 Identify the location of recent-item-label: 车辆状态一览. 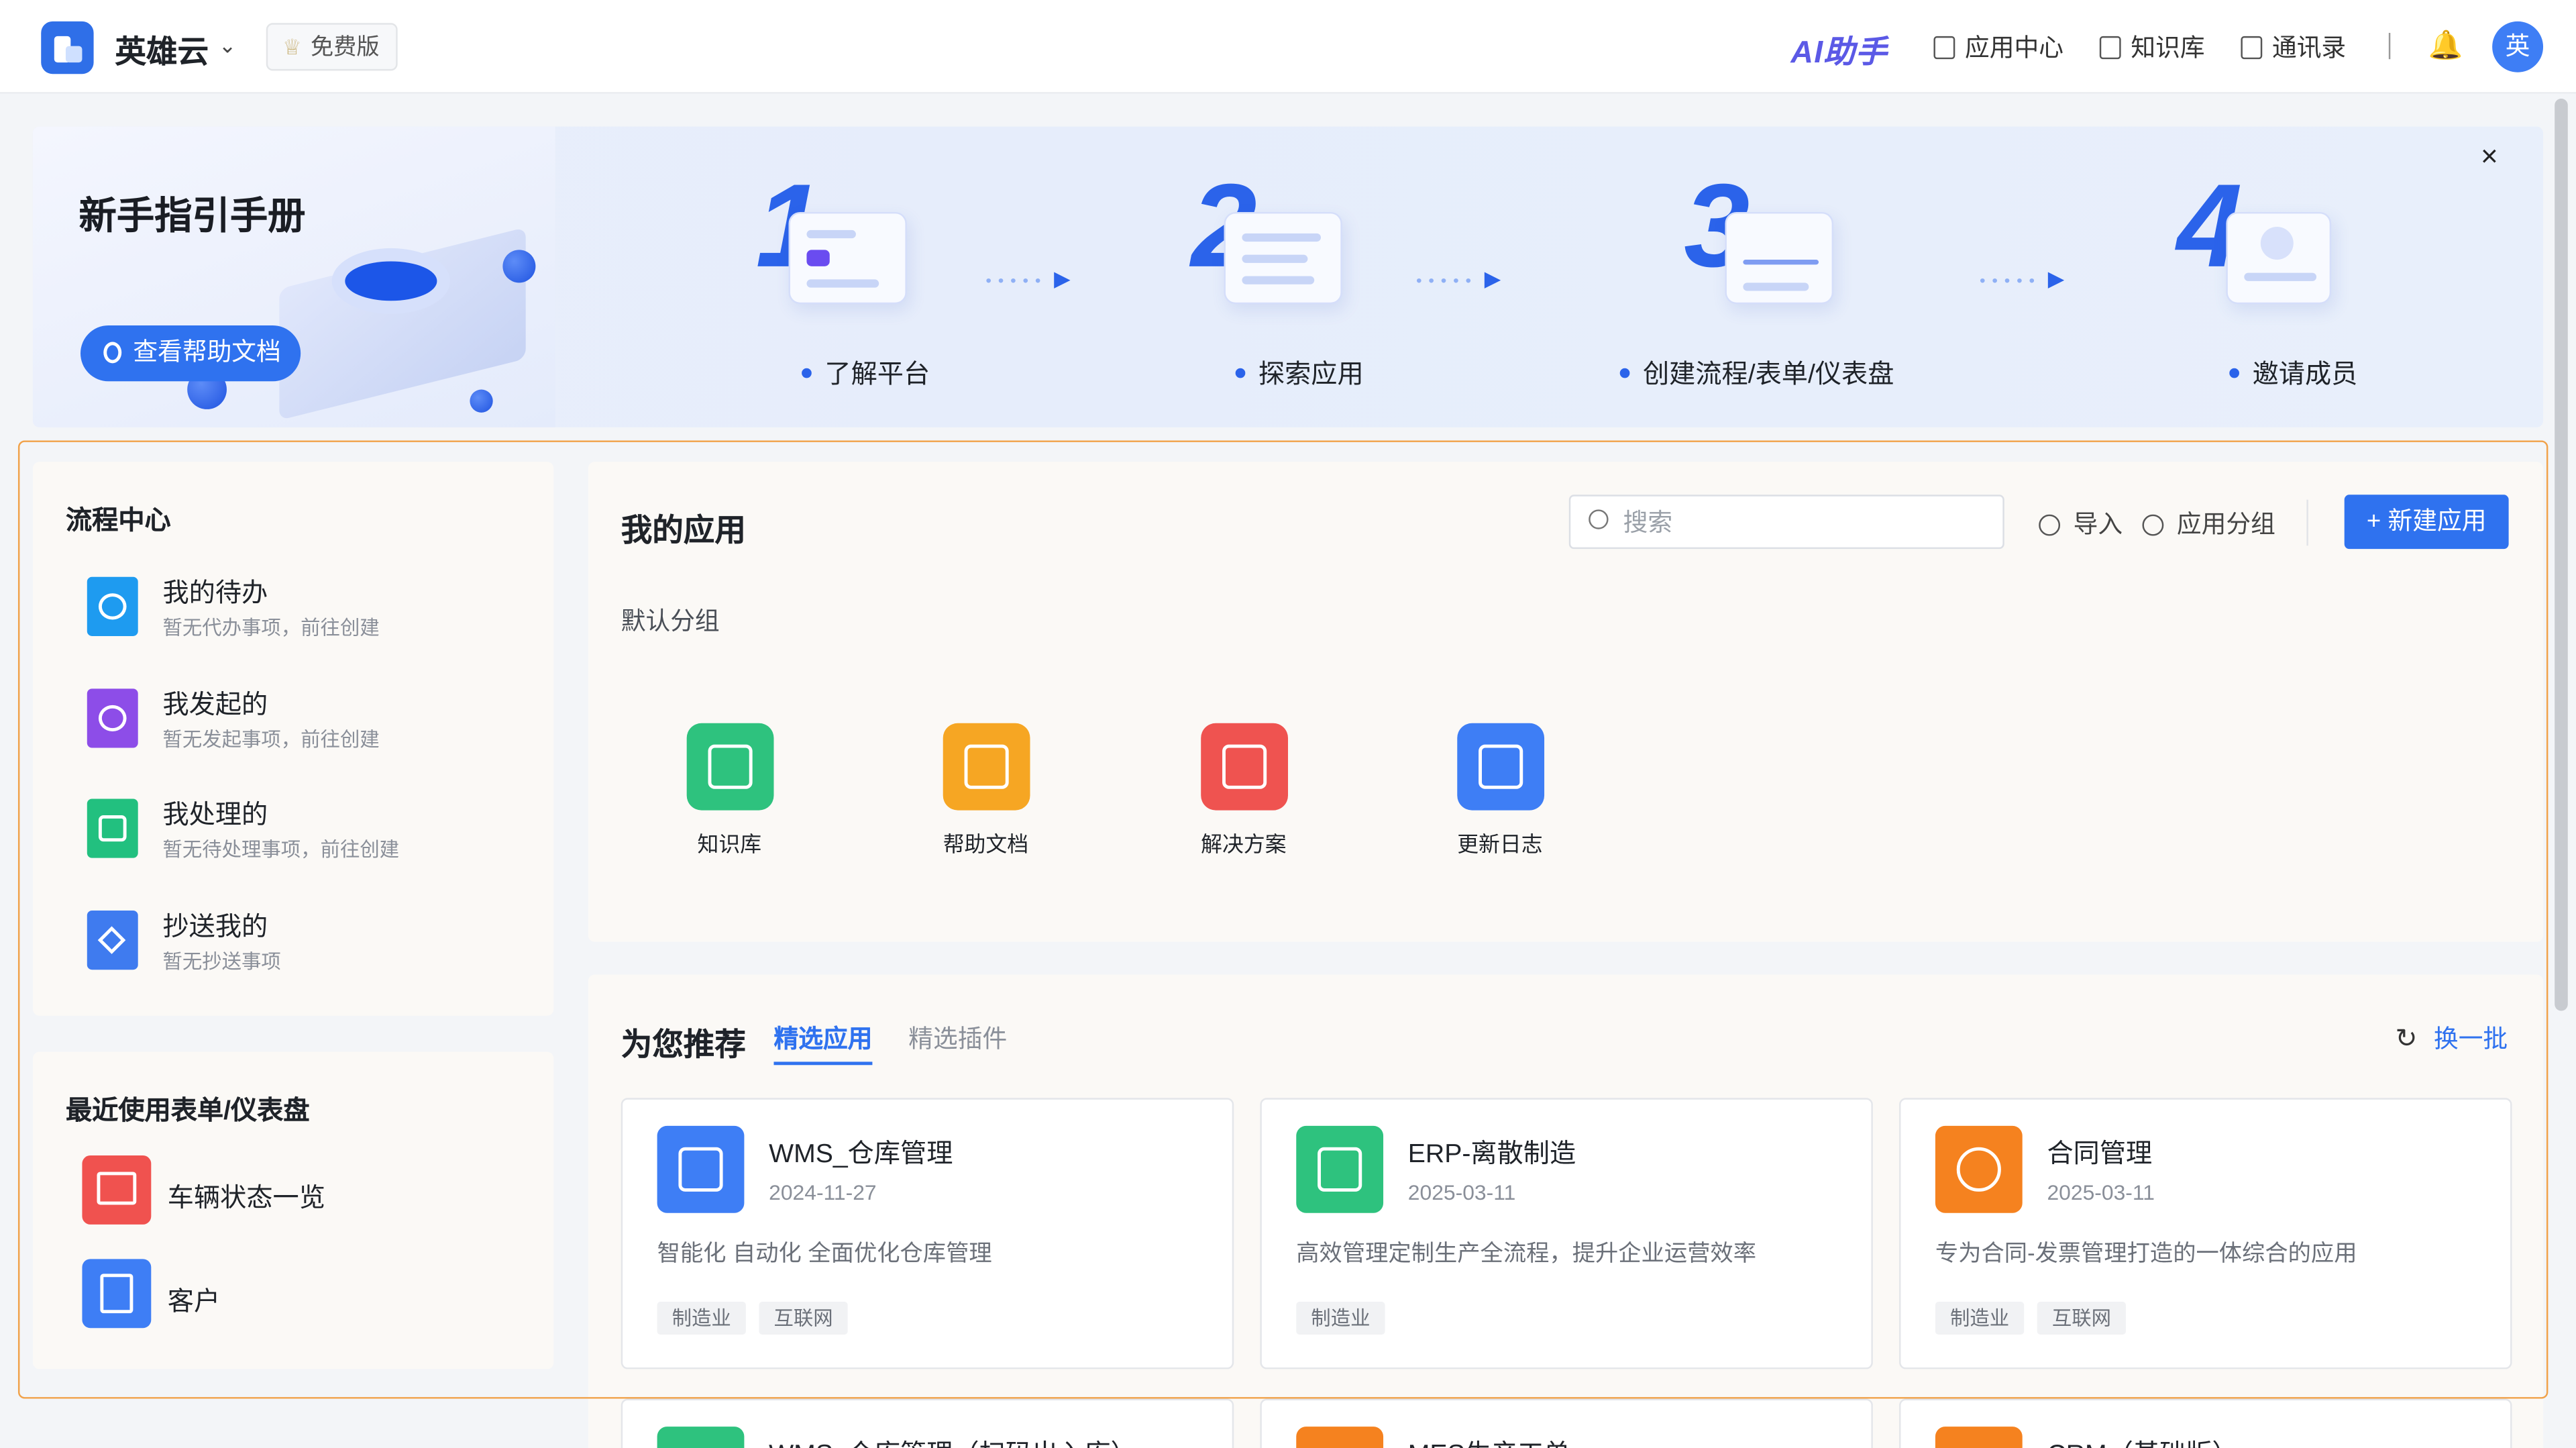
(246, 1199).